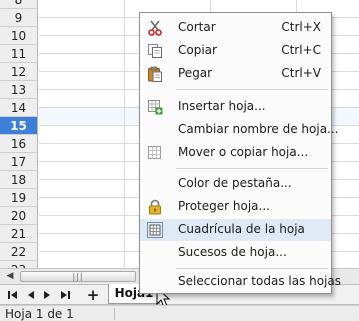 The width and height of the screenshot is (359, 321). Describe the element at coordinates (124, 134) in the screenshot. I see `column-divider` at that location.